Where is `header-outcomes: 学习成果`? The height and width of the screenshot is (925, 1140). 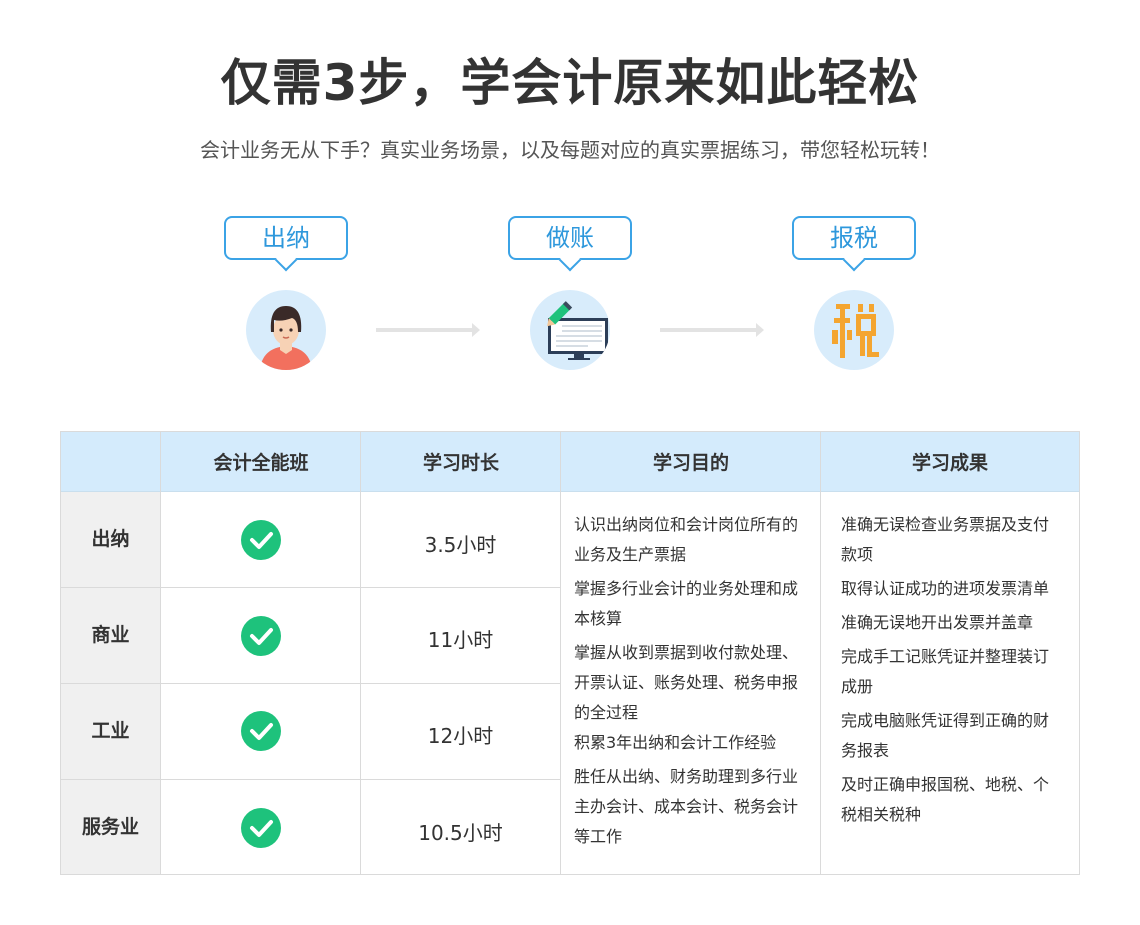
header-outcomes: 学习成果 is located at coordinates (949, 463).